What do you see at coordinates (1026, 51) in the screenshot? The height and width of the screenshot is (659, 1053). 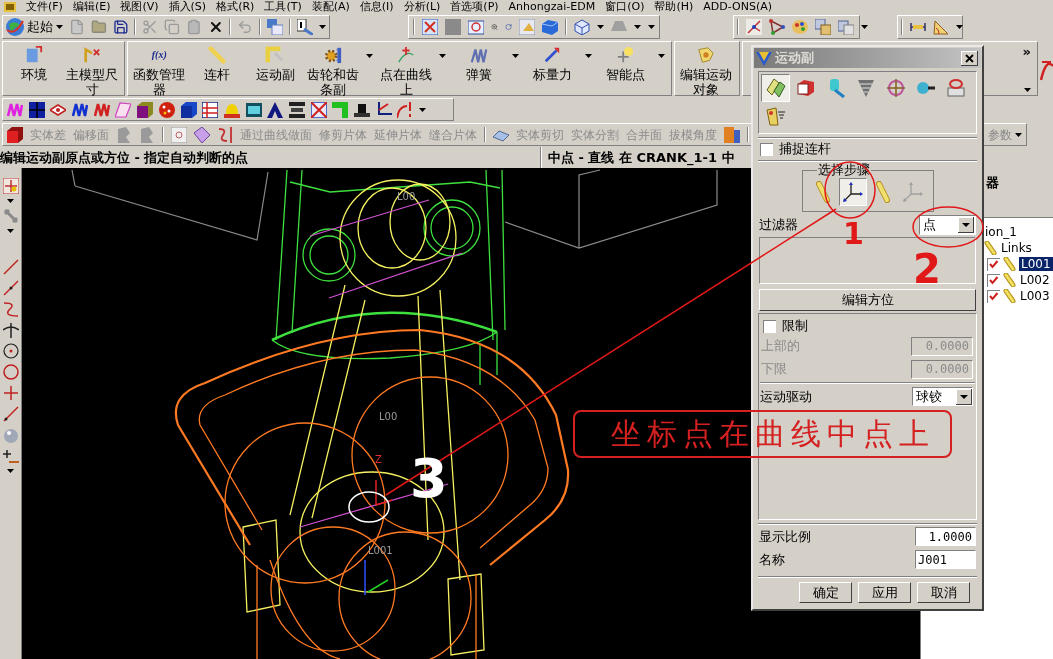 I see `overflow-chevron: »` at bounding box center [1026, 51].